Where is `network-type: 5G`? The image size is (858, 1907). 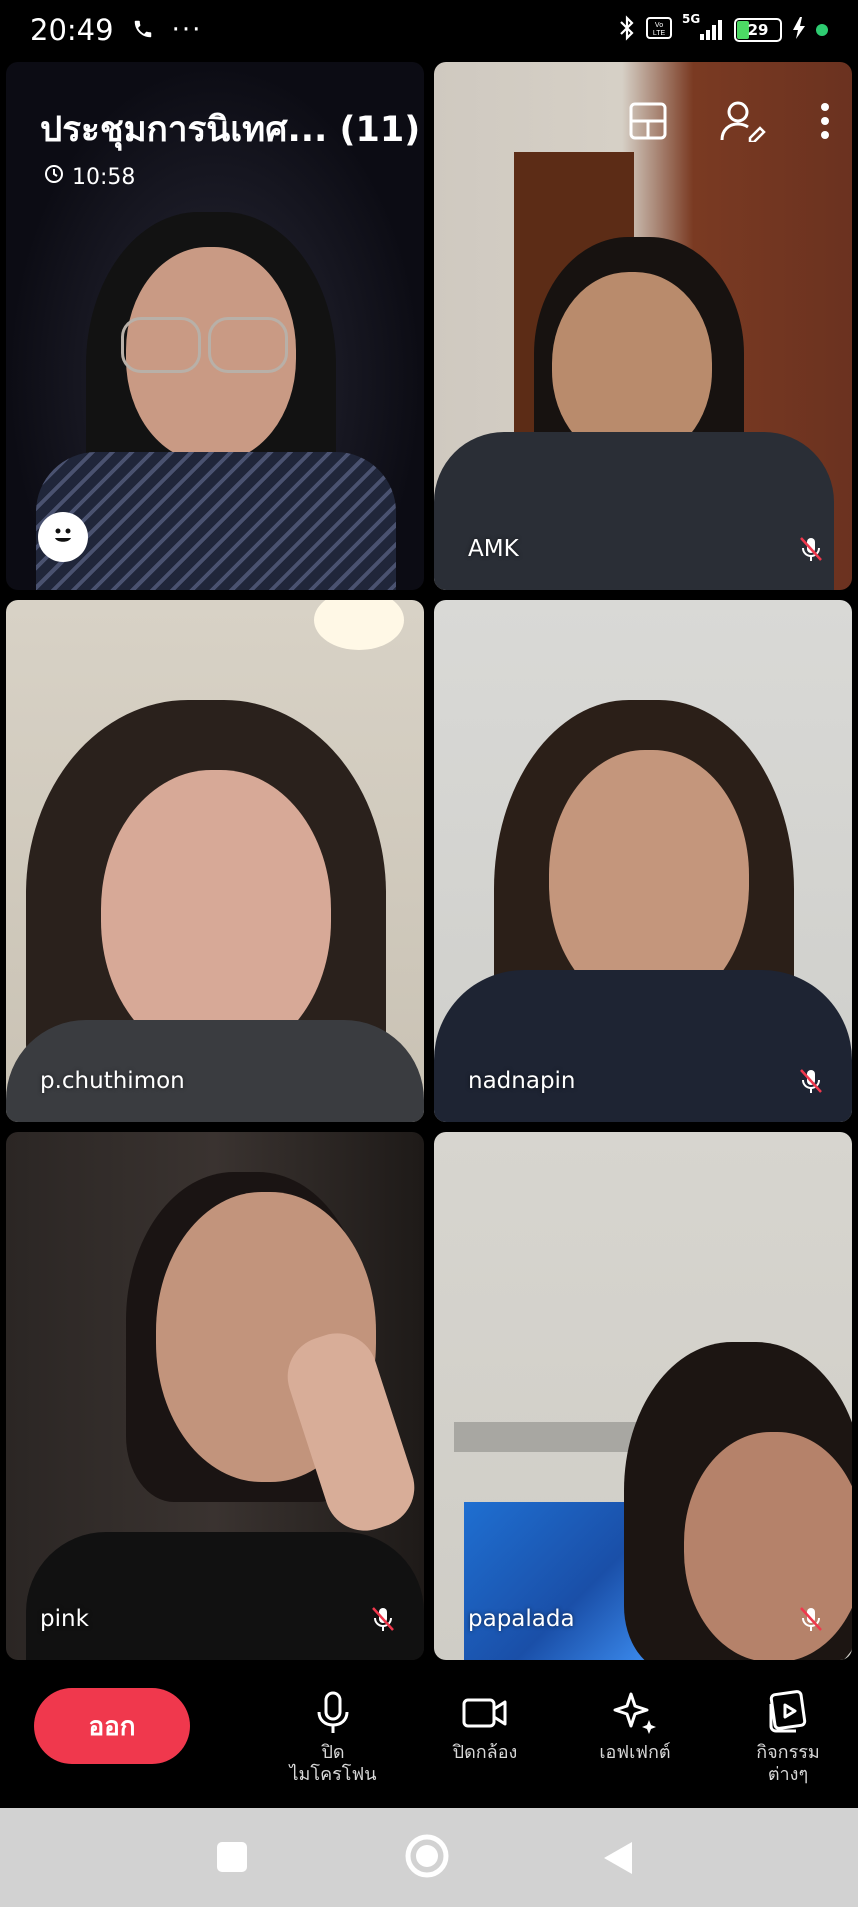 network-type: 5G is located at coordinates (691, 19).